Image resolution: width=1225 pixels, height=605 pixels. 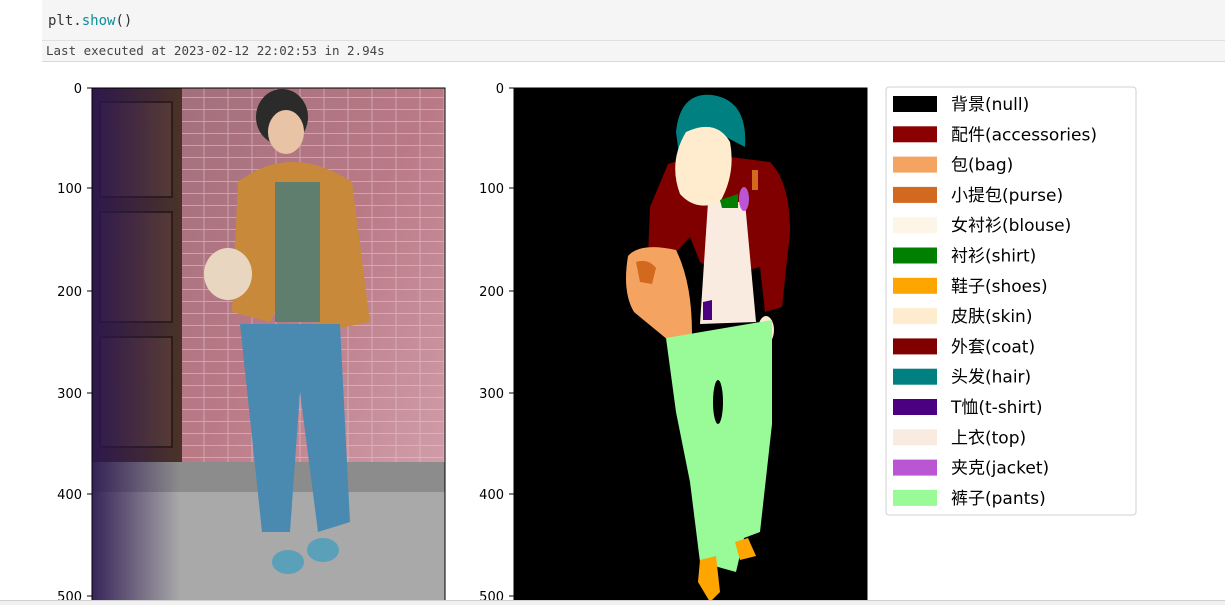 What do you see at coordinates (69, 189) in the screenshot?
I see `photo-y-tick: 100` at bounding box center [69, 189].